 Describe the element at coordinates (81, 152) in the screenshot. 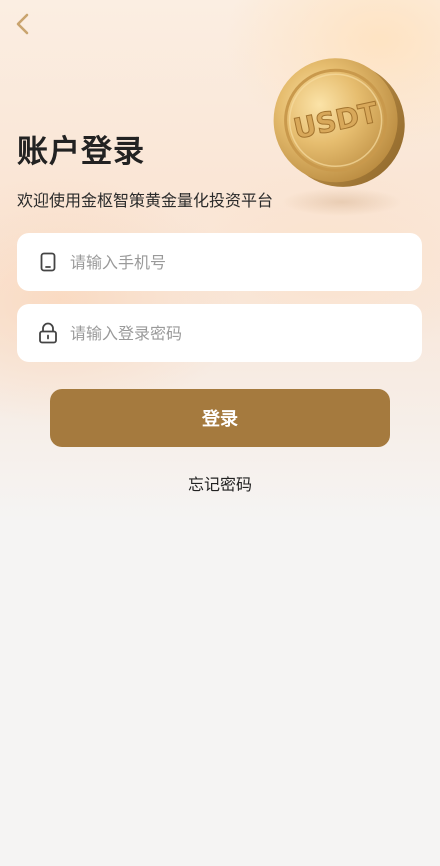

I see `page-title: 账户登录` at that location.